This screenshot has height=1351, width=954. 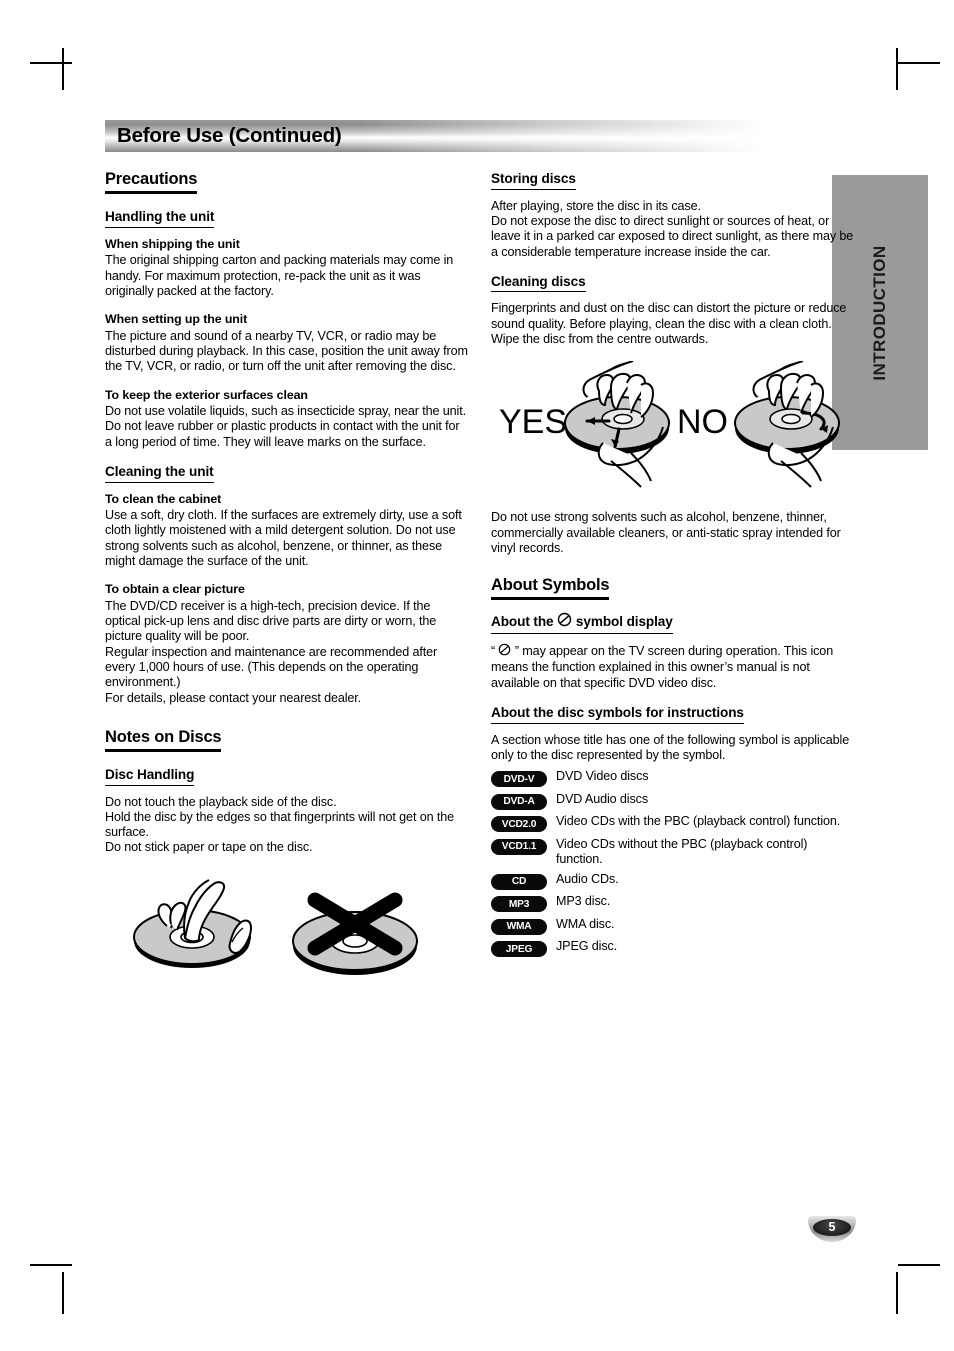 What do you see at coordinates (674, 801) in the screenshot?
I see `disc-symbol-row: DVD-A DVD Audio discs` at bounding box center [674, 801].